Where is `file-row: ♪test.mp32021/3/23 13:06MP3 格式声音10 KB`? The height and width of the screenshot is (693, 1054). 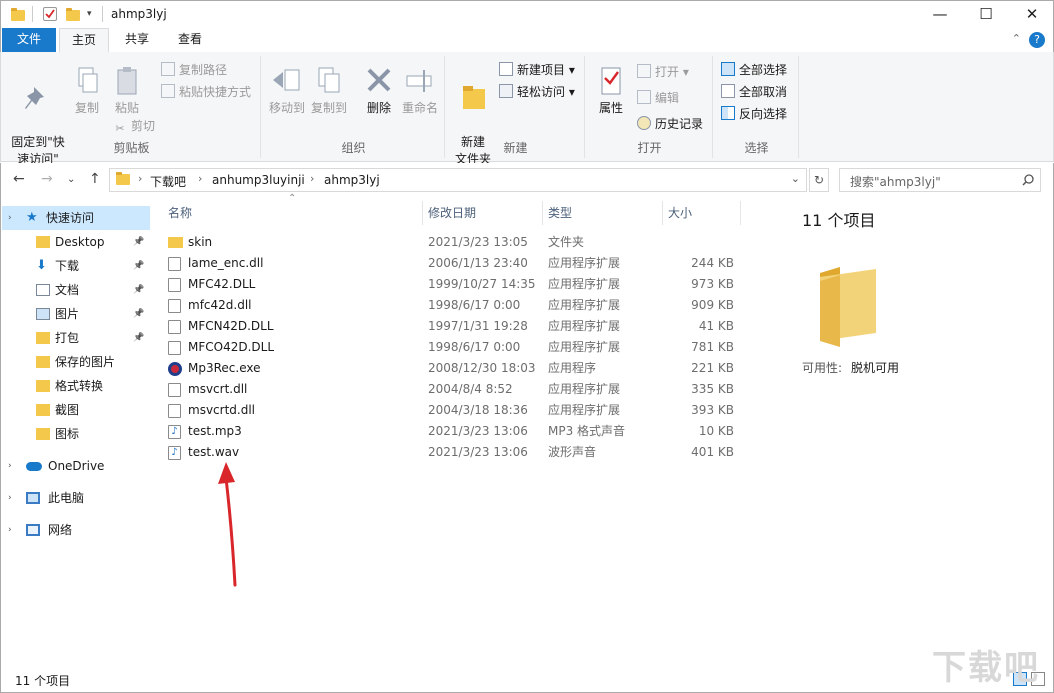
file-row: ♪test.mp32021/3/23 13:06MP3 格式声音10 KB is located at coordinates (472, 431).